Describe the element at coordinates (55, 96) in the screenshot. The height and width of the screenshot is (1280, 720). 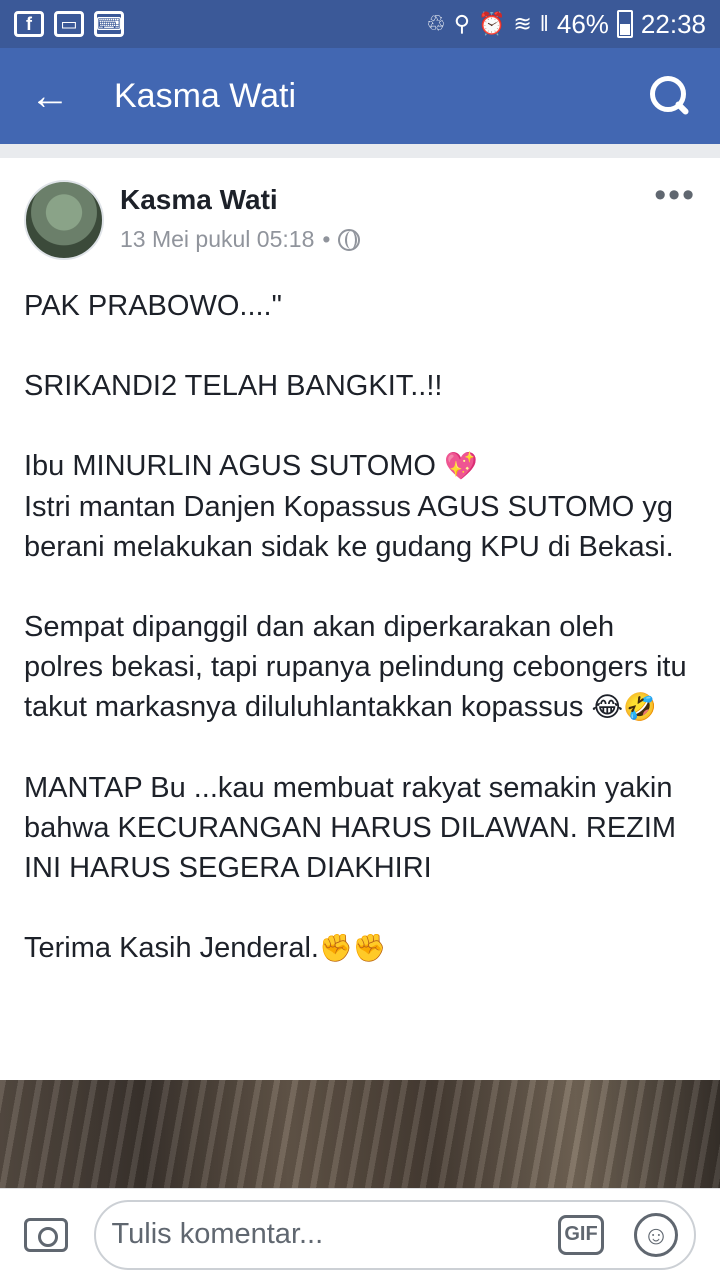
I see `back-arrow-icon: ←` at that location.